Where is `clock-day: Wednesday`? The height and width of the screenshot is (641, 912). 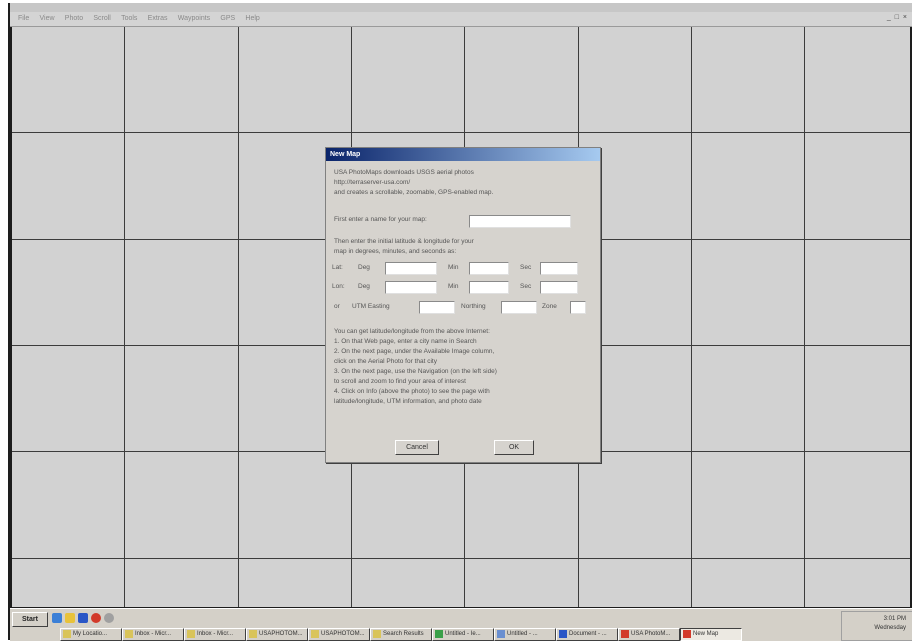
clock-day: Wednesday is located at coordinates (890, 628).